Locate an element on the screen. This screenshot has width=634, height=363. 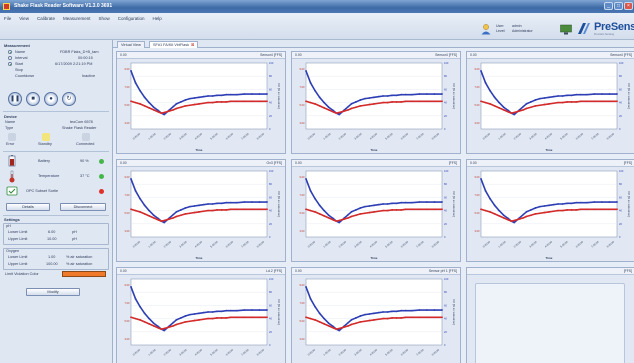
name-radio is located at coordinates (10, 52).